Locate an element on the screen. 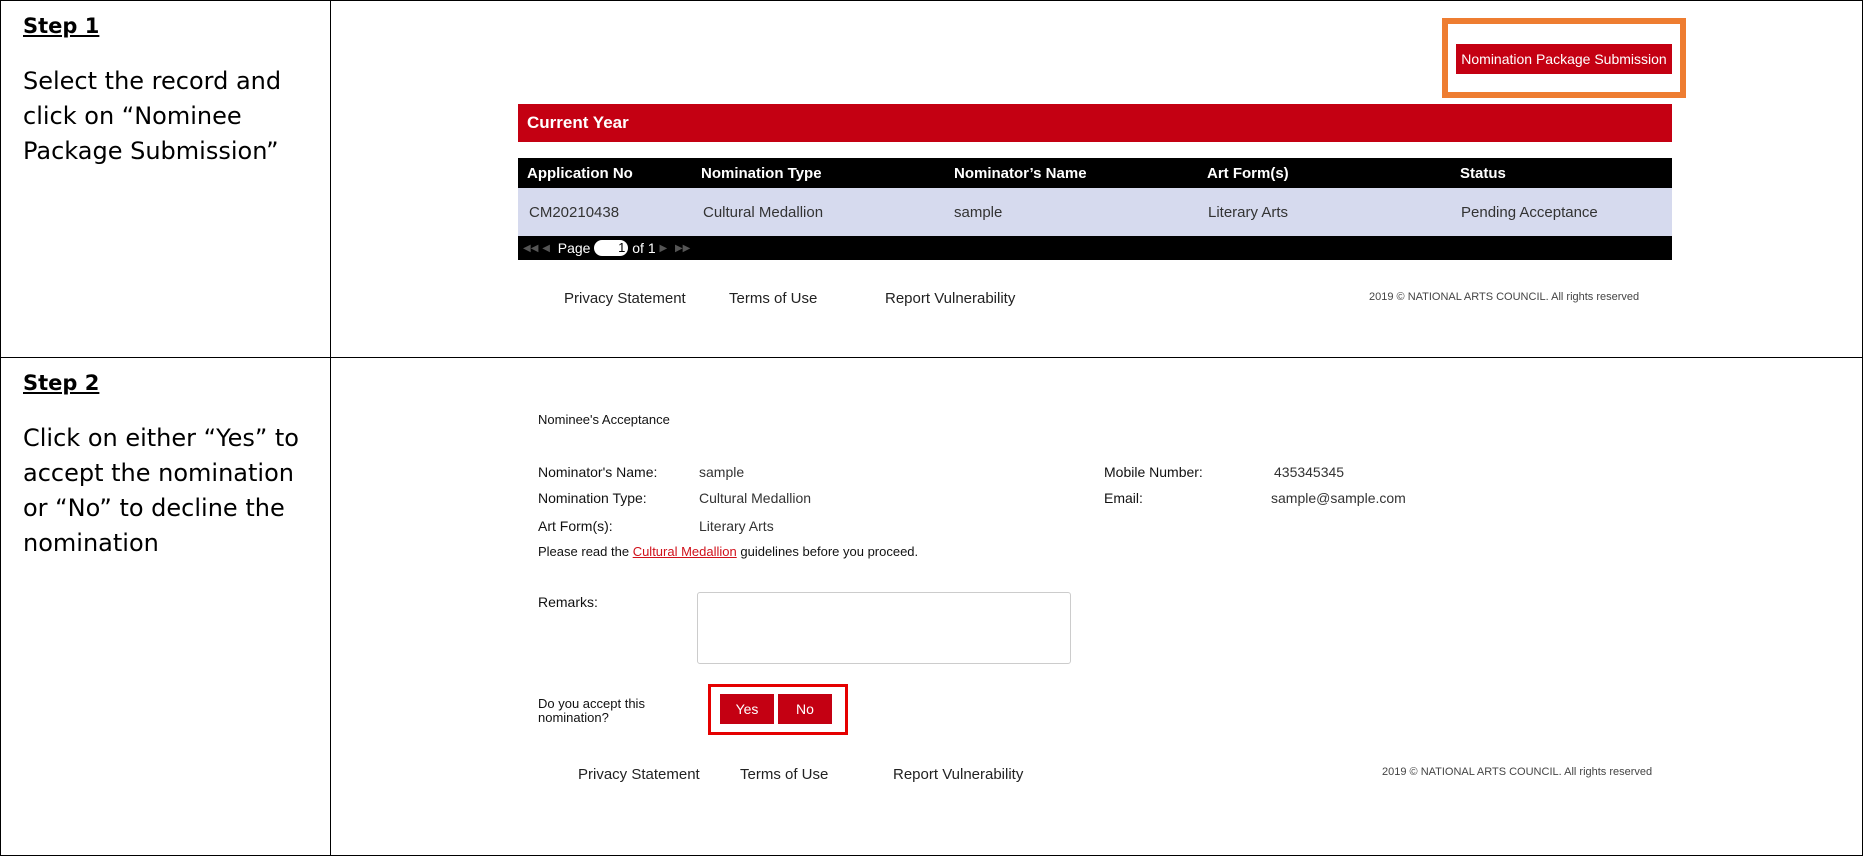  cell-status: Pending Acceptance is located at coordinates (1529, 212).